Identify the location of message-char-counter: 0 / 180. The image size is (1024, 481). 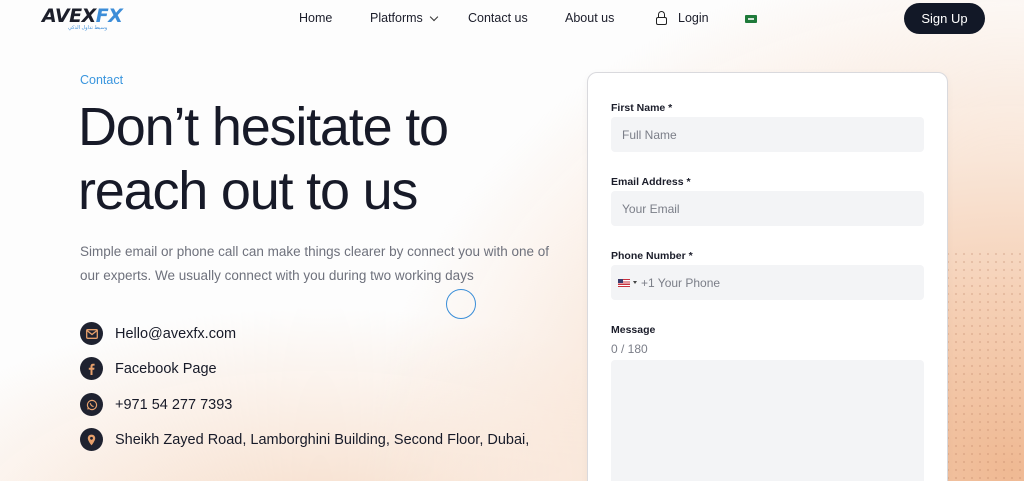
(629, 349).